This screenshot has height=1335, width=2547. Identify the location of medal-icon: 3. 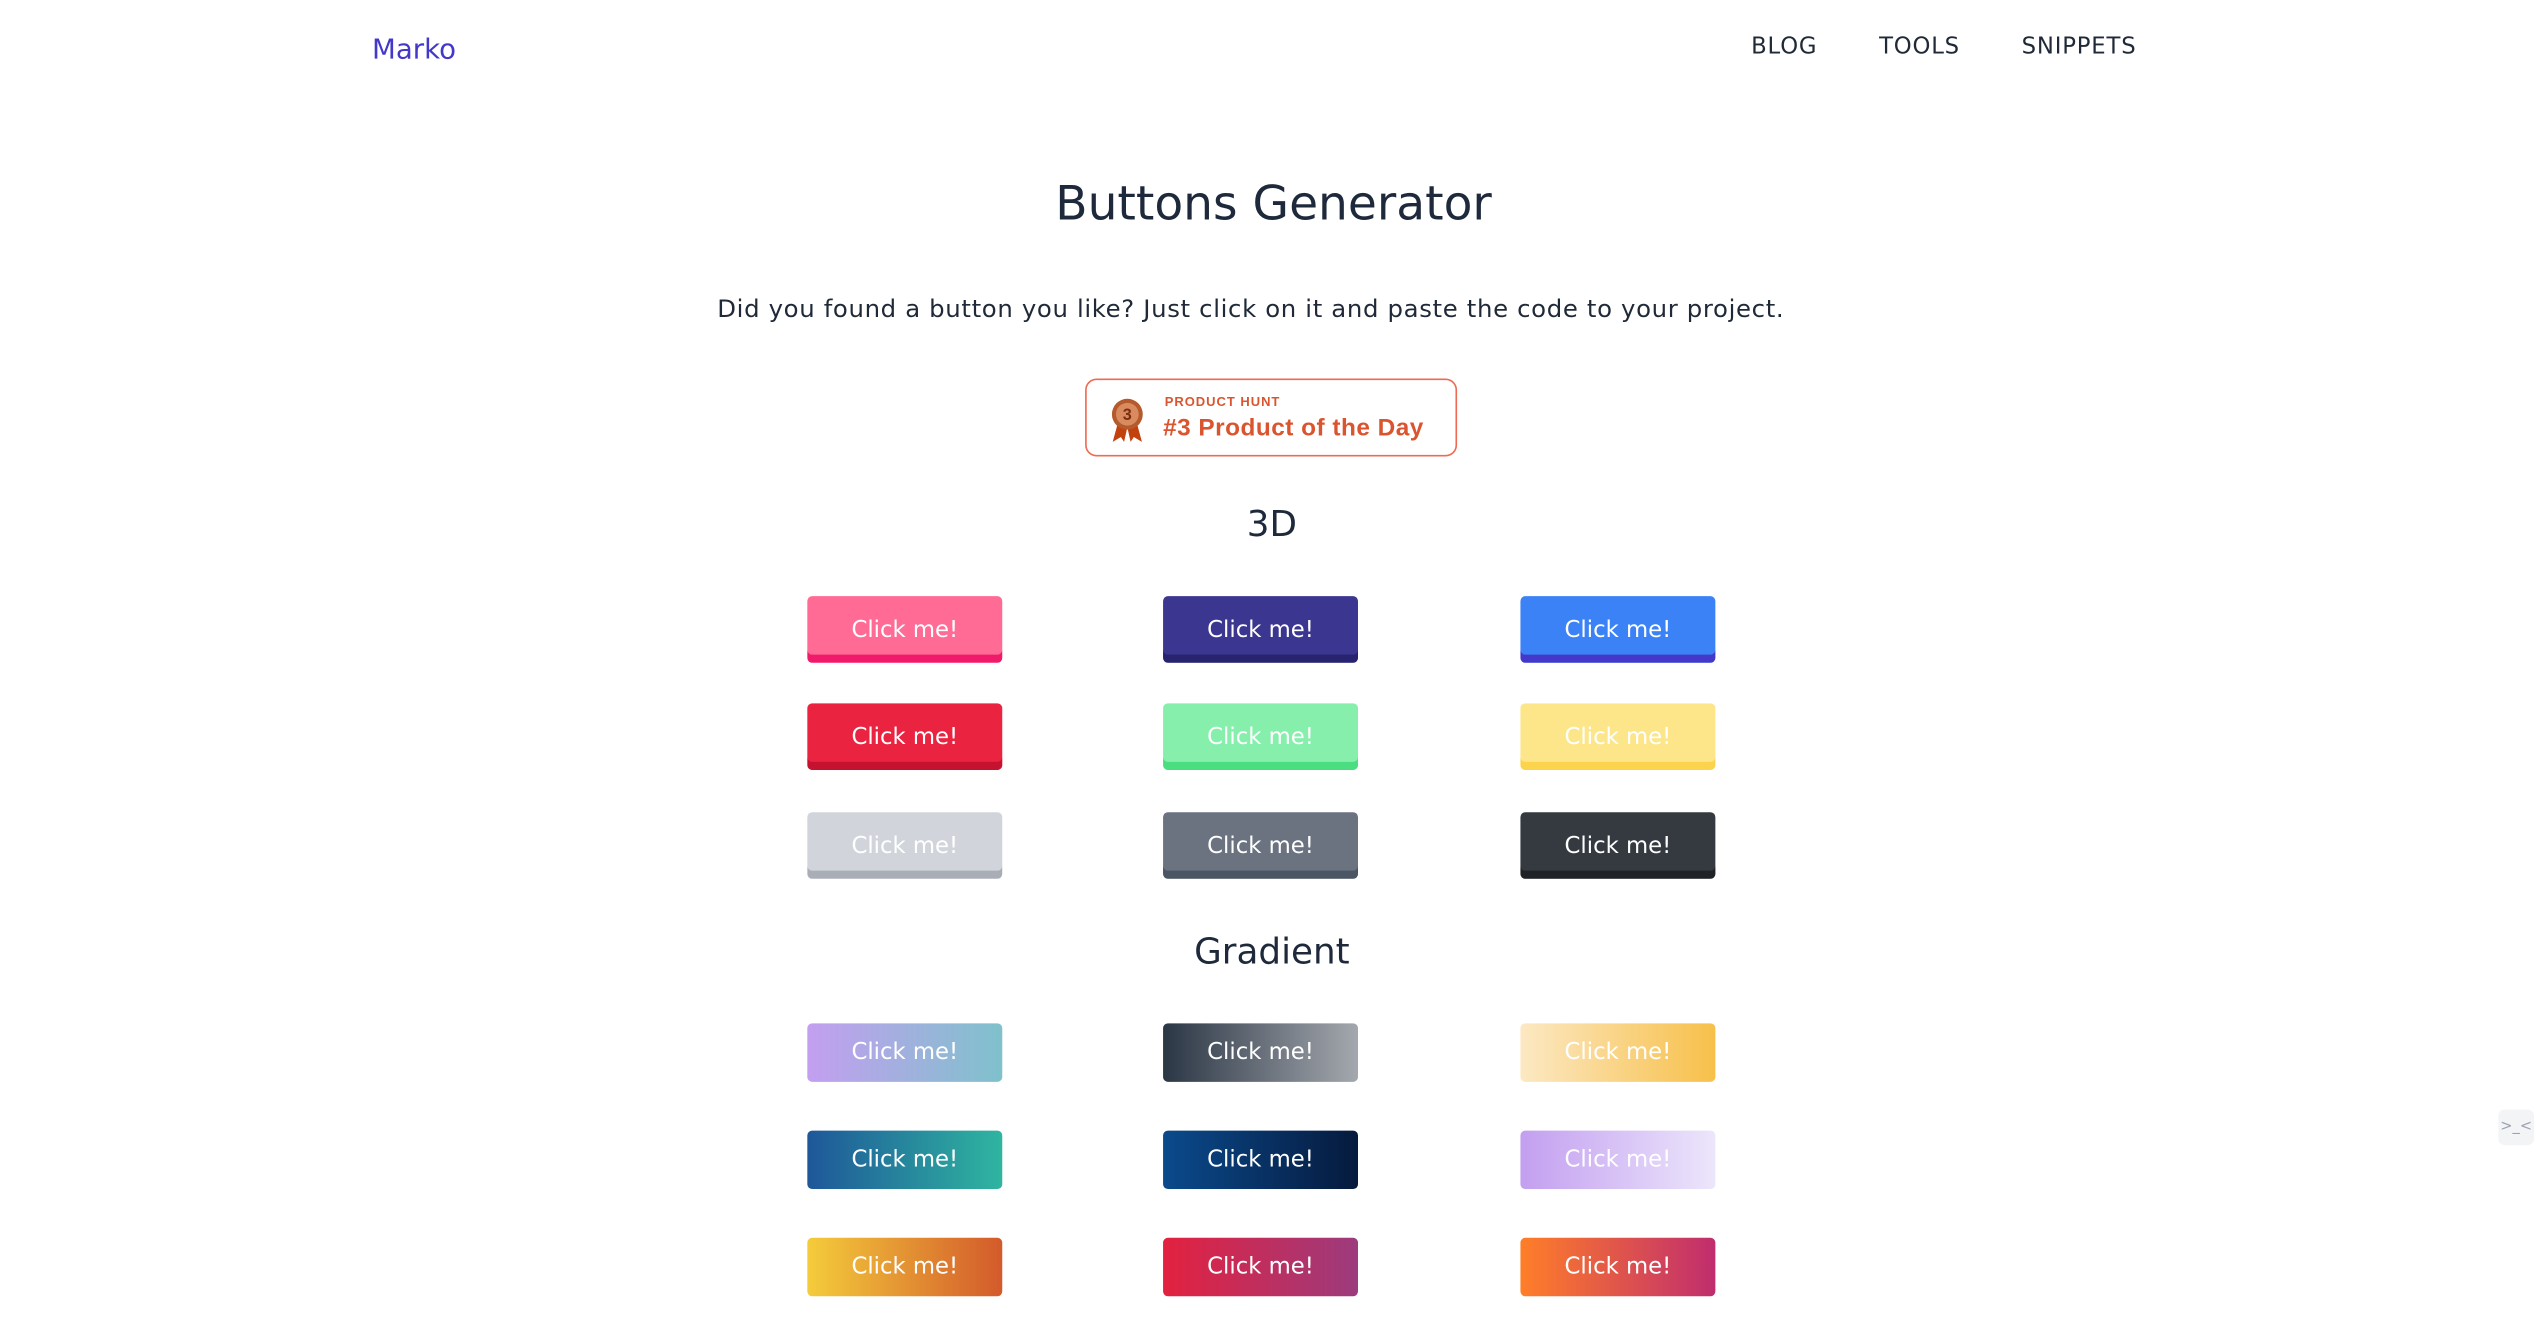
(1127, 420).